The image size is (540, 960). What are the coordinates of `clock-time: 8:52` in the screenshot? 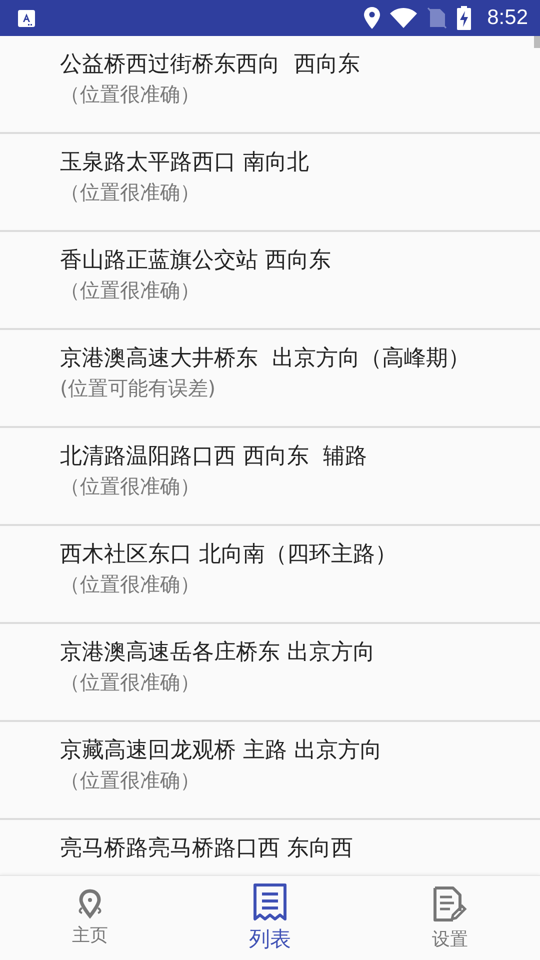 It's located at (507, 18).